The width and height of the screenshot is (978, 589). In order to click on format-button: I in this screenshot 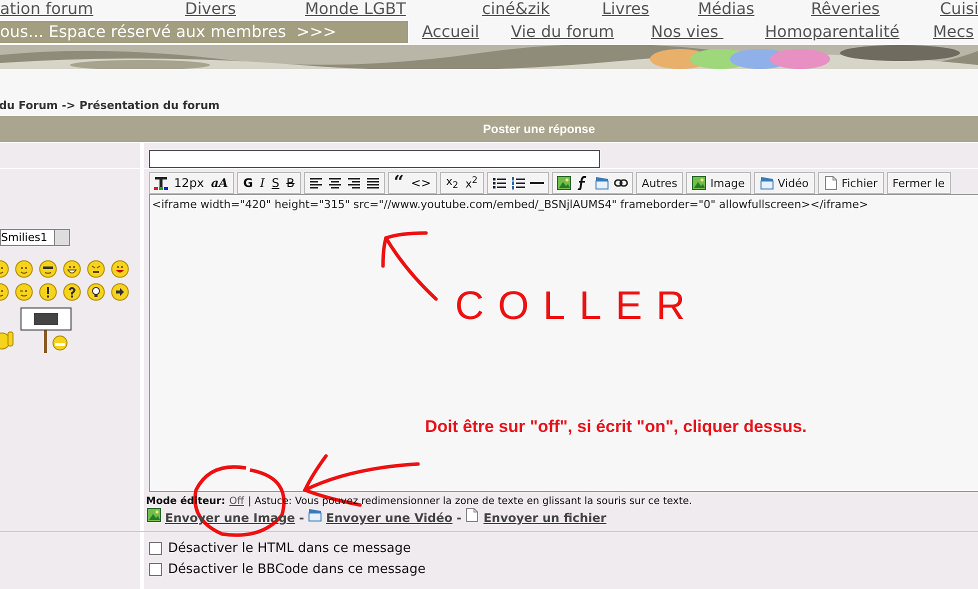, I will do `click(262, 183)`.